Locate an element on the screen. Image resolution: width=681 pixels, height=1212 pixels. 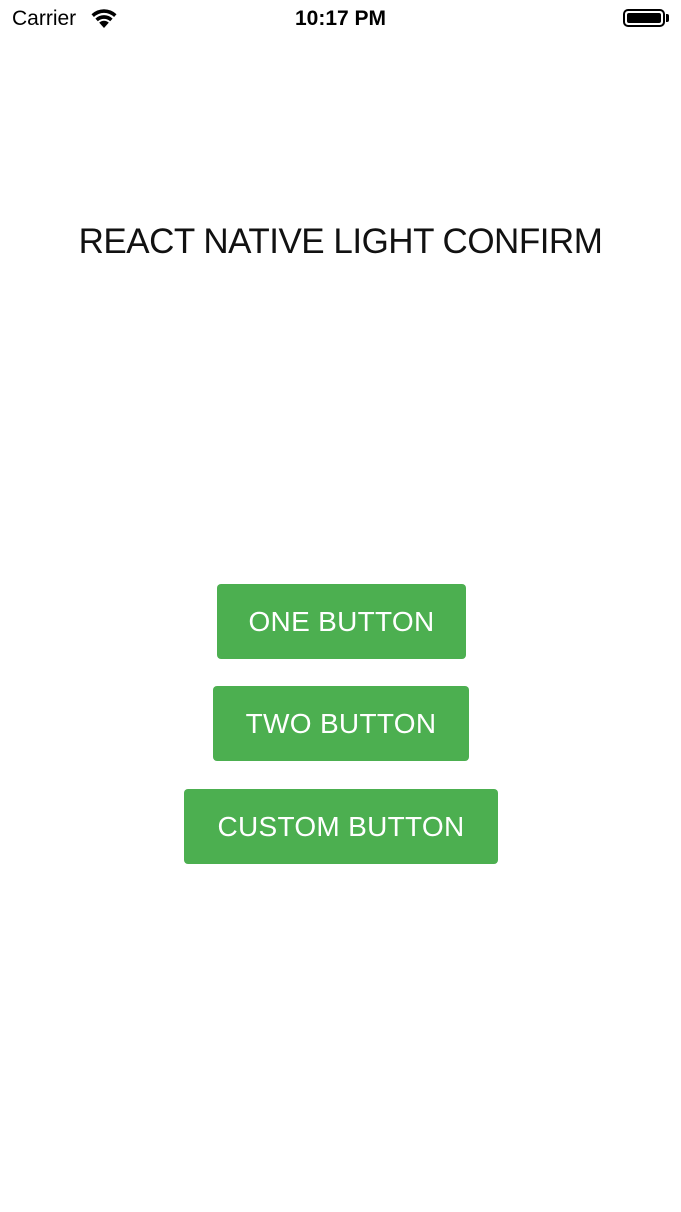
battery-icon is located at coordinates (644, 18).